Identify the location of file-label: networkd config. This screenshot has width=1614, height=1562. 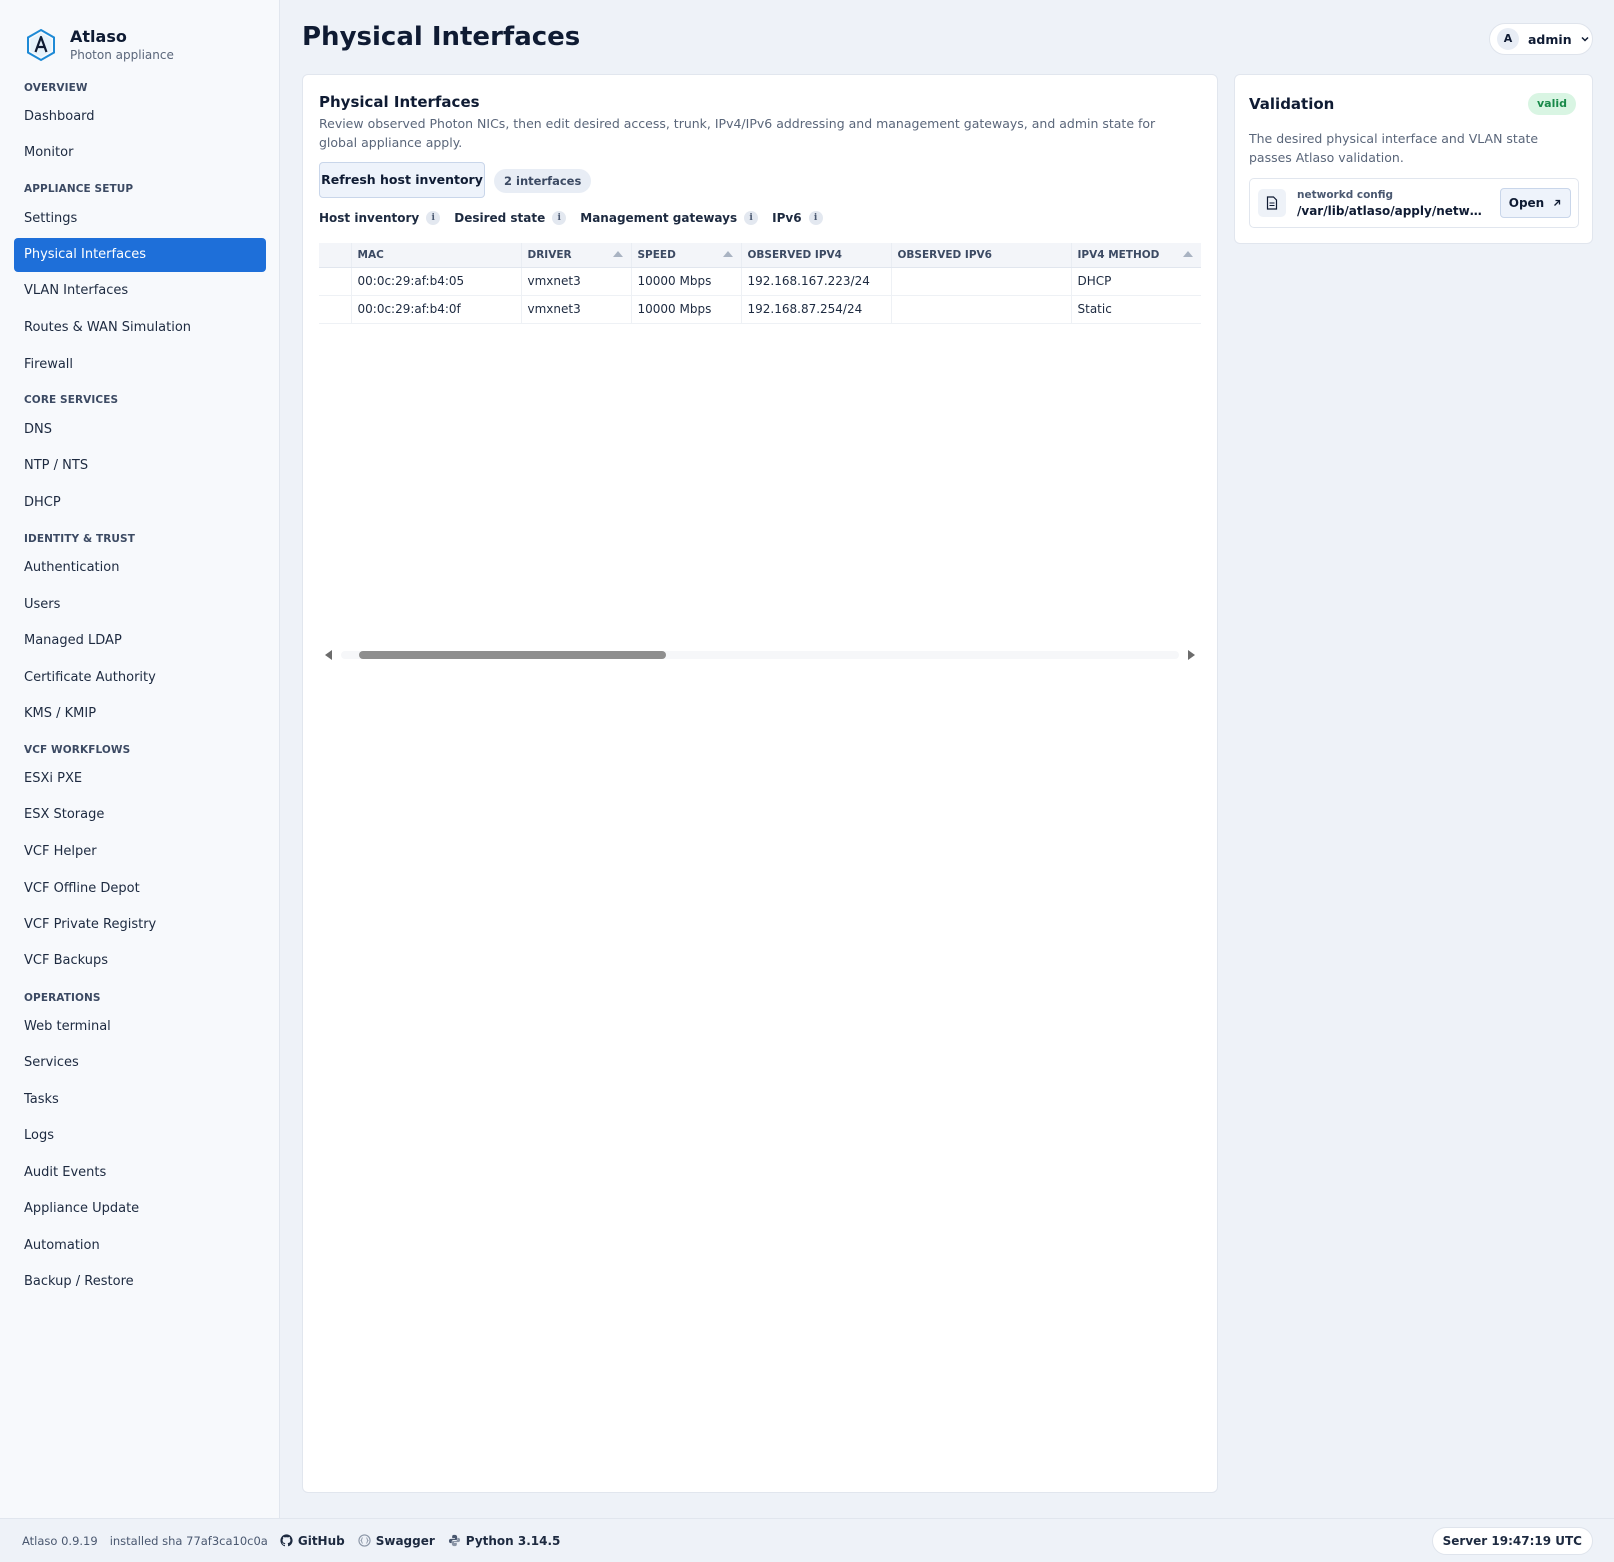
(1345, 195).